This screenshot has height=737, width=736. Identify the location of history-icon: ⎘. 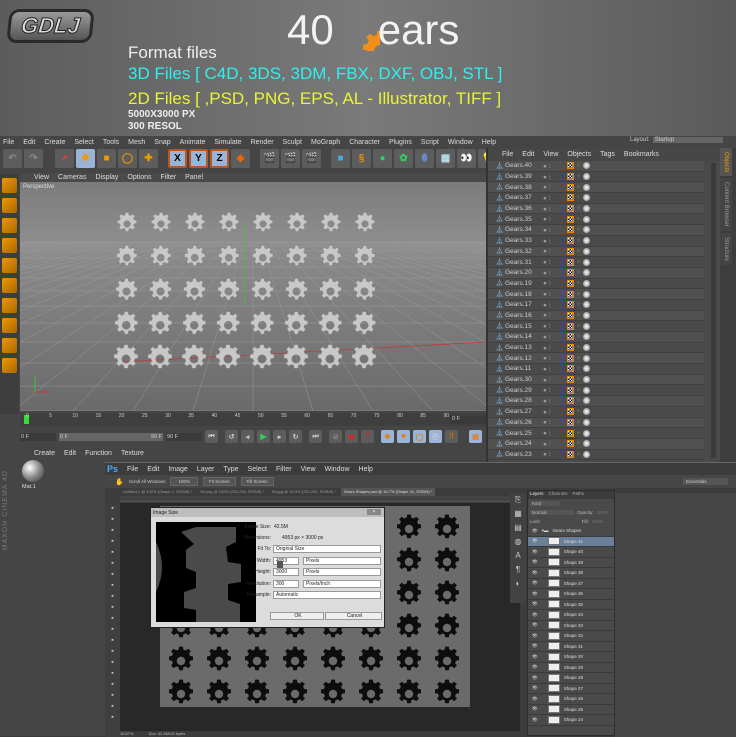
(518, 500).